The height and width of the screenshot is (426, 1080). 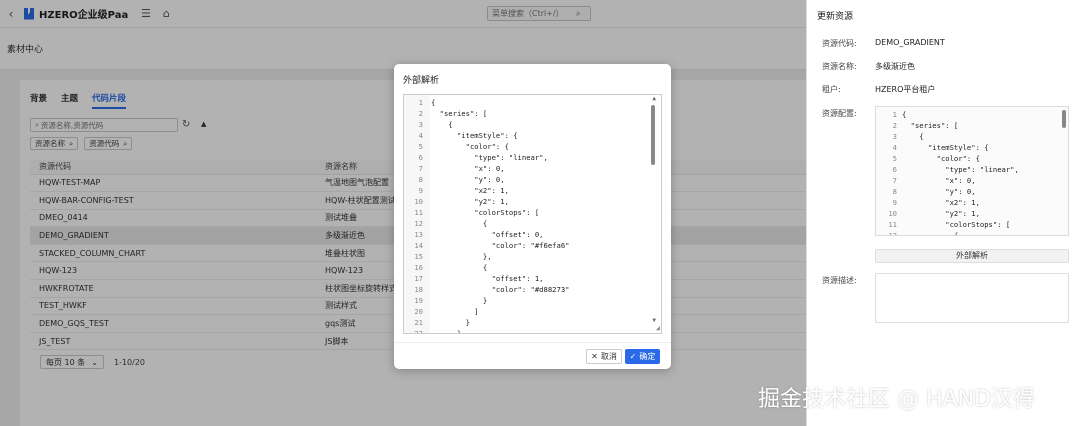 I want to click on cancel-button: ✕ 取消, so click(x=604, y=356).